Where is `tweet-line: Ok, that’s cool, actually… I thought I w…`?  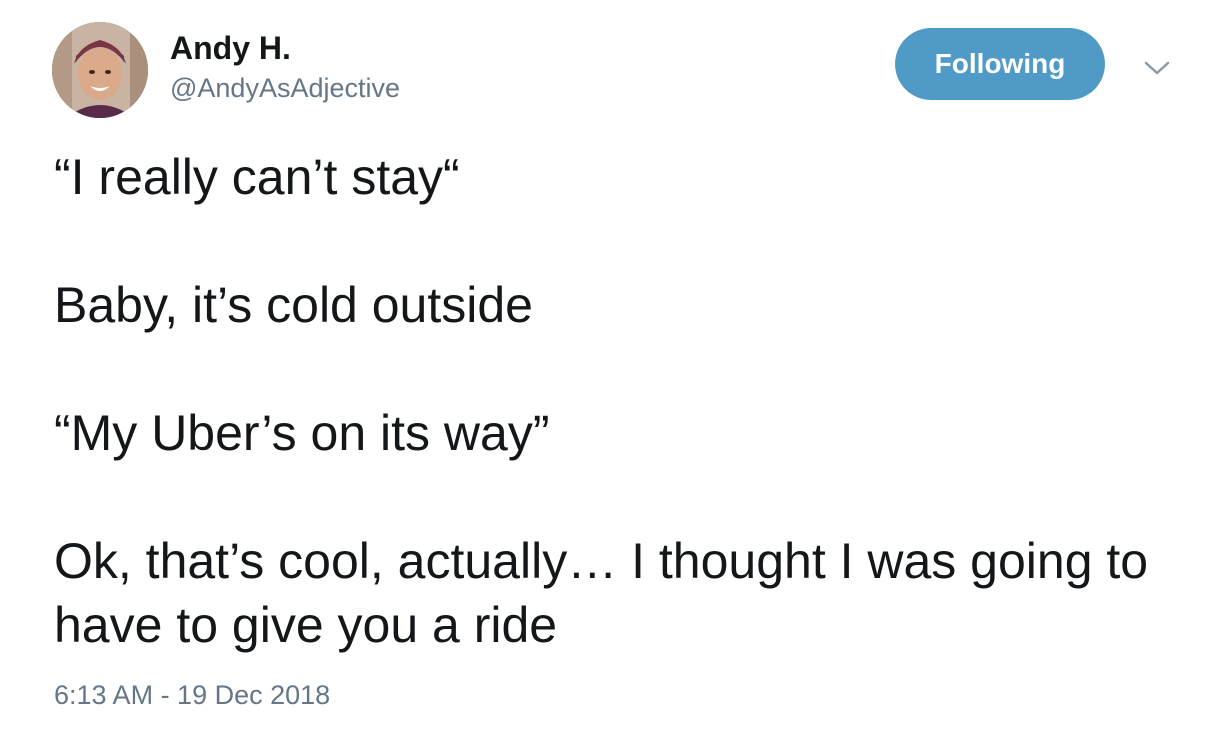
tweet-line: Ok, that’s cool, actually… I thought I w… is located at coordinates (601, 593).